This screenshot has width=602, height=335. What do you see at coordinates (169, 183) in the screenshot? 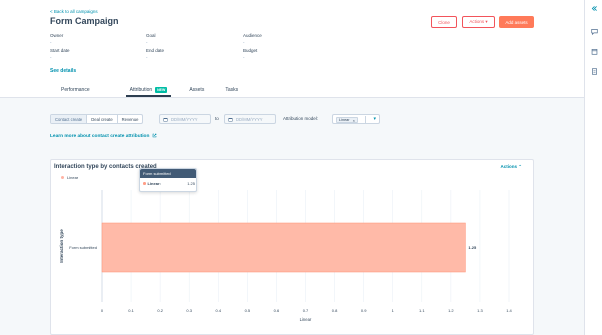
I see `tooltip-row: Linear: 1.25` at bounding box center [169, 183].